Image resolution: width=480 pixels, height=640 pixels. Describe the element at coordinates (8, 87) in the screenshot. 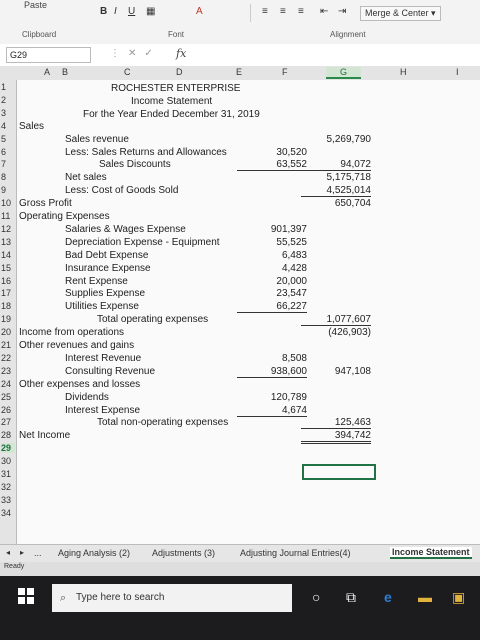

I see `row-header-1: 1` at that location.